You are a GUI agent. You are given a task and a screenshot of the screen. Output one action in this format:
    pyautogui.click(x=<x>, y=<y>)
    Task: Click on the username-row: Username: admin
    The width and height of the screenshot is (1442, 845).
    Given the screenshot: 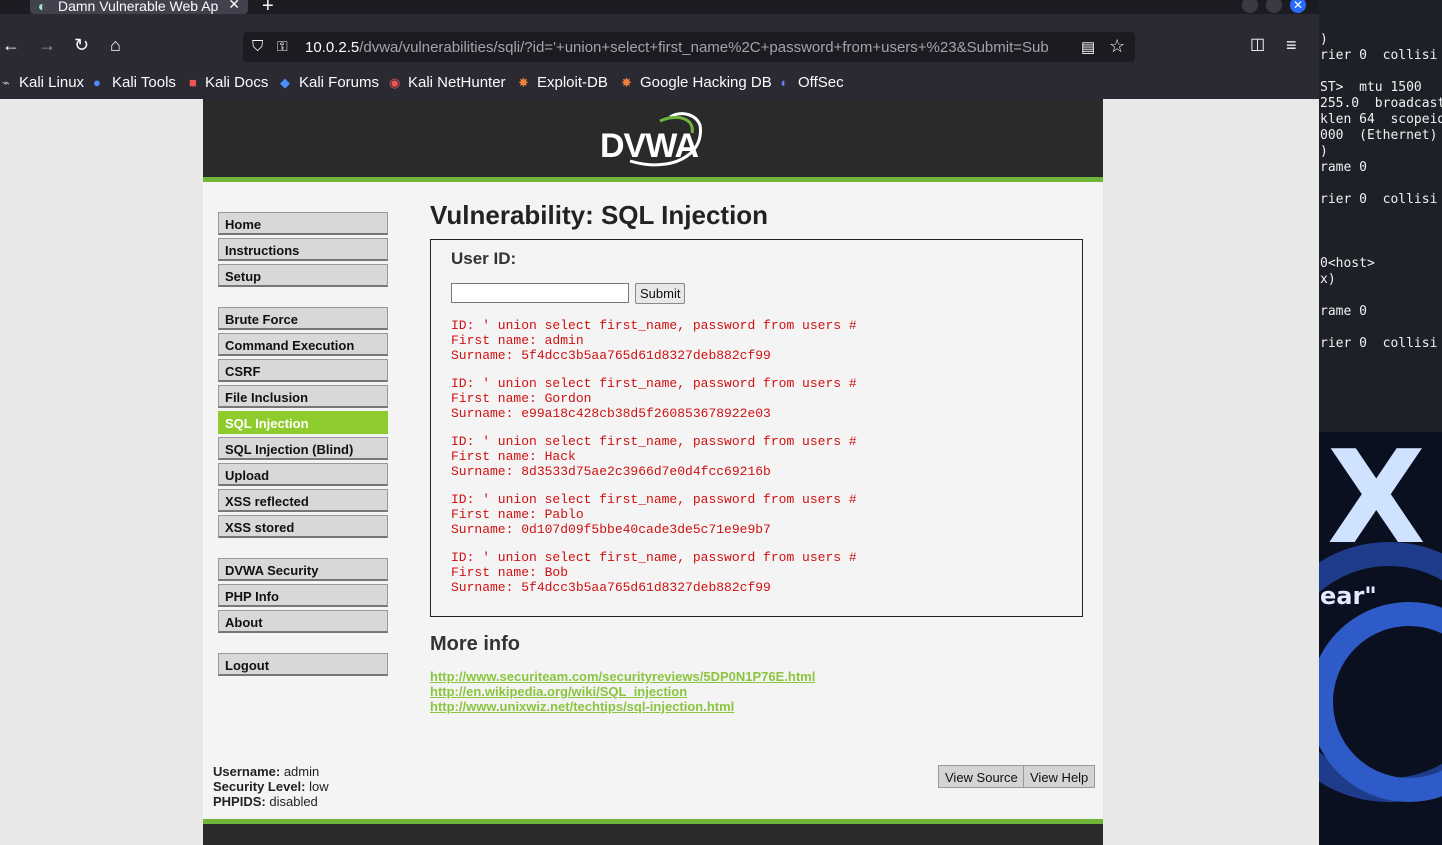 What is the action you would take?
    pyautogui.click(x=271, y=771)
    